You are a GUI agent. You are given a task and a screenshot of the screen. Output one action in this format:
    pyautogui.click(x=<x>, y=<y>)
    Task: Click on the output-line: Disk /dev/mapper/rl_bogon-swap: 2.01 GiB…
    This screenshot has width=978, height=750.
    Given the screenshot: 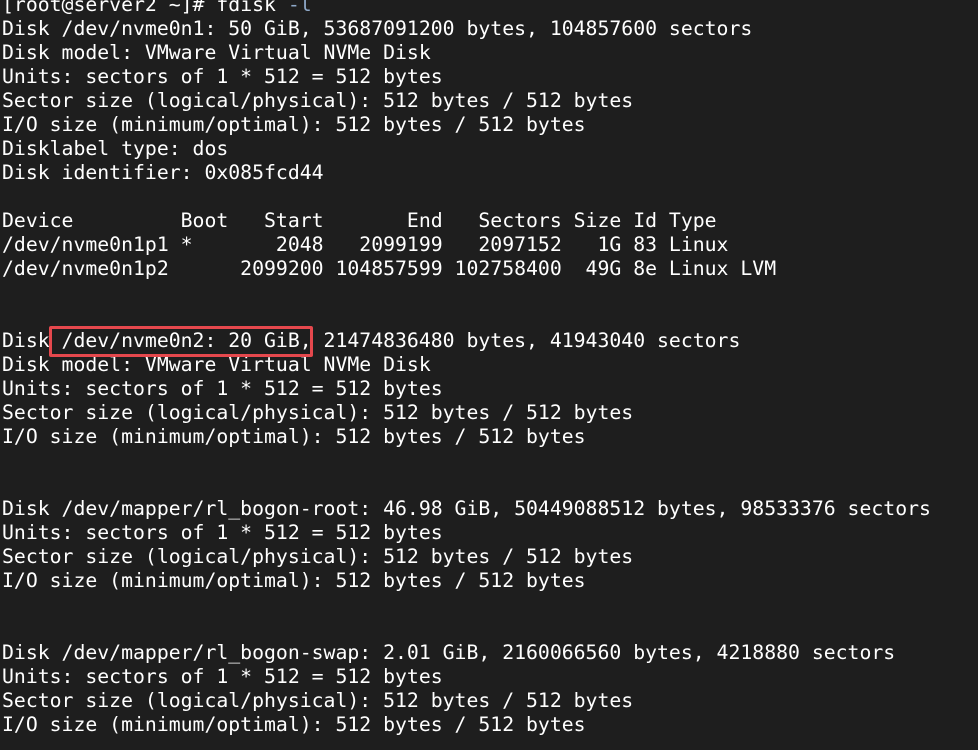 What is the action you would take?
    pyautogui.click(x=449, y=652)
    